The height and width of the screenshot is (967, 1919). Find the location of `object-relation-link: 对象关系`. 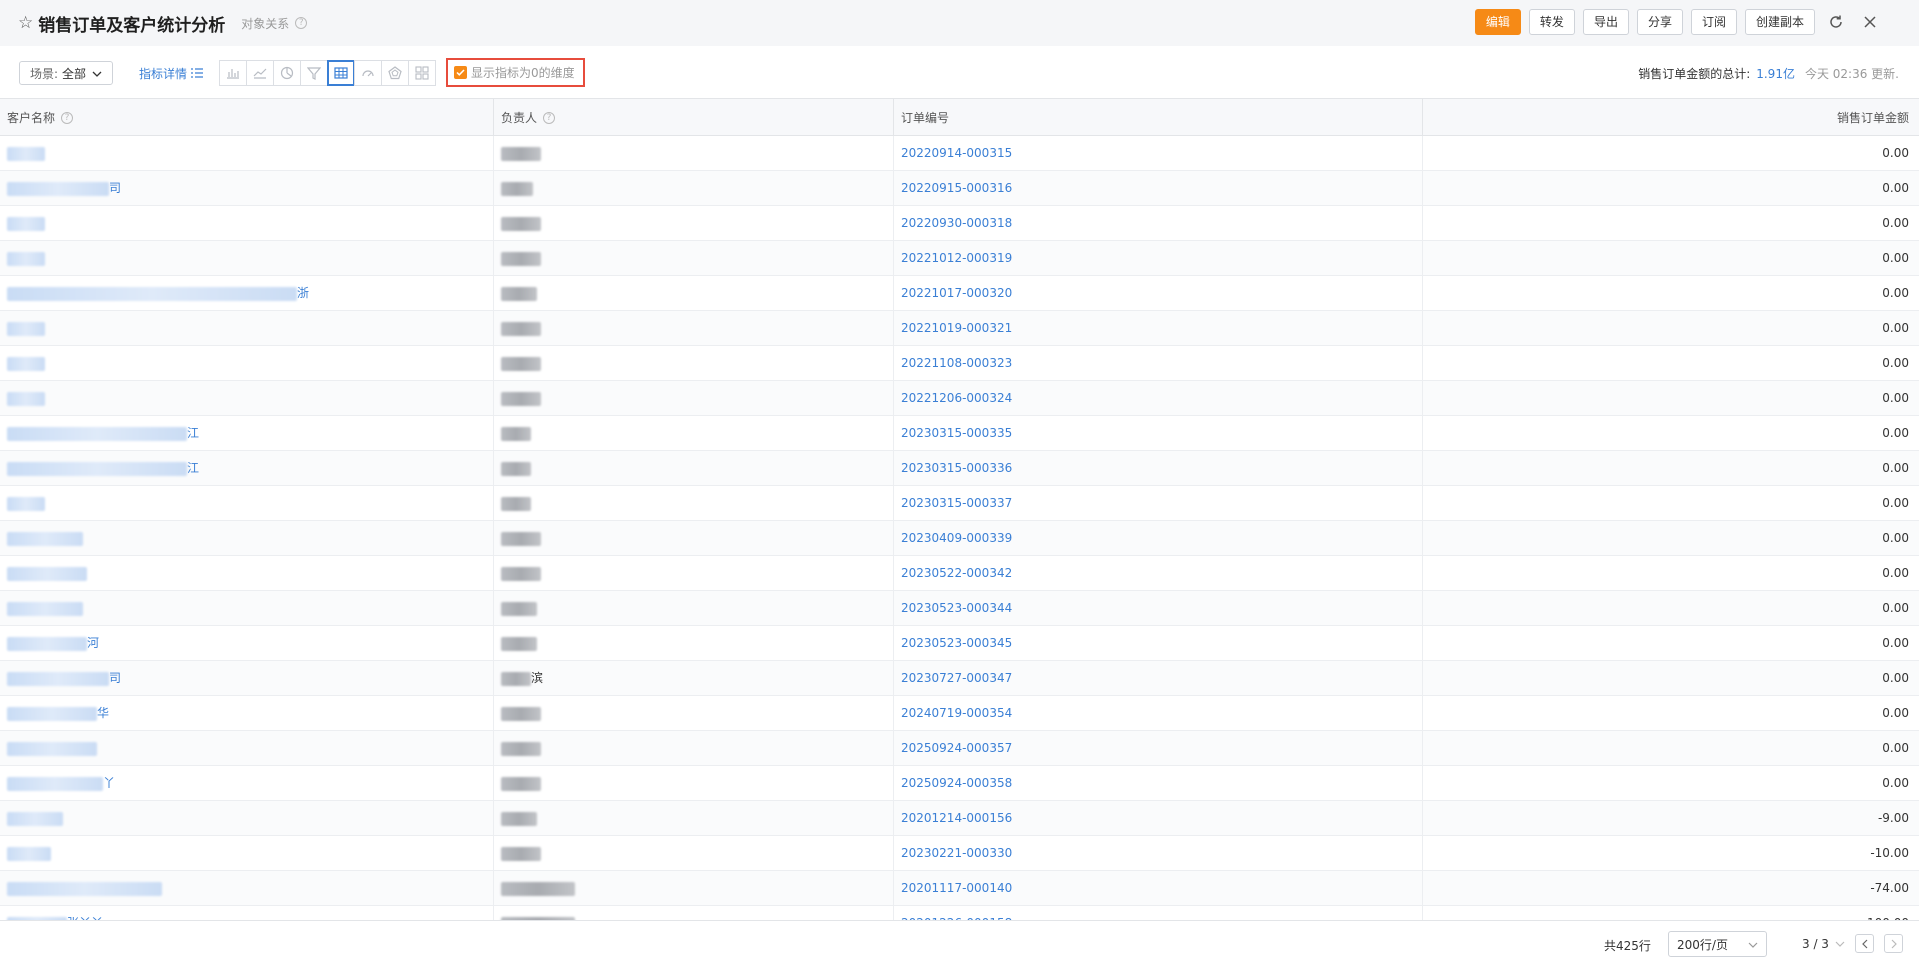

object-relation-link: 对象关系 is located at coordinates (265, 23).